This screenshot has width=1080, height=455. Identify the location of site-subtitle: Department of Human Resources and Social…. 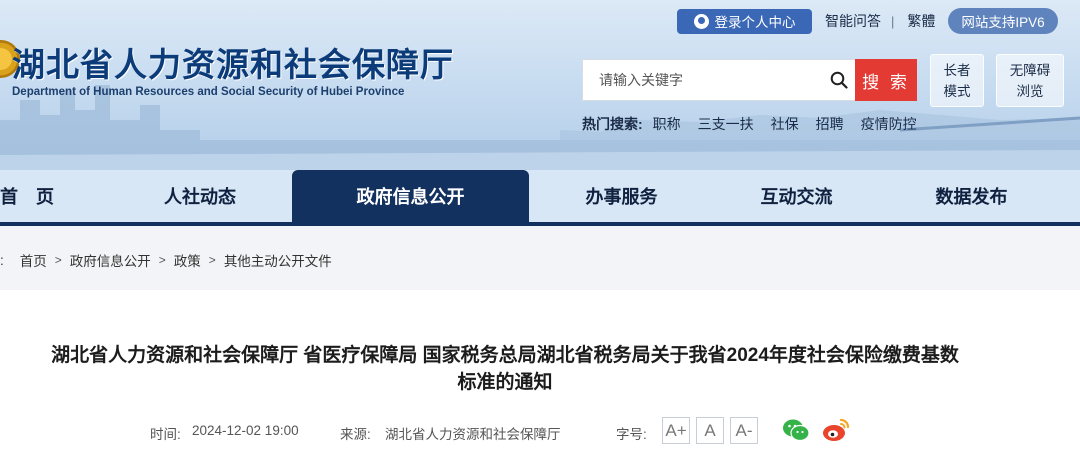
(208, 92).